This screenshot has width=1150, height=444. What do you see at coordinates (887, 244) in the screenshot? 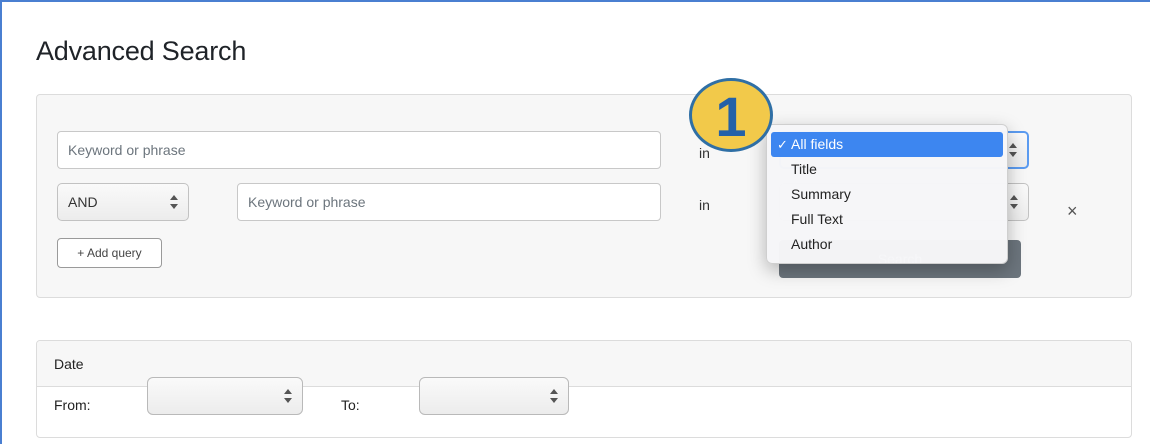
I see `dropdown-option-author: Author` at bounding box center [887, 244].